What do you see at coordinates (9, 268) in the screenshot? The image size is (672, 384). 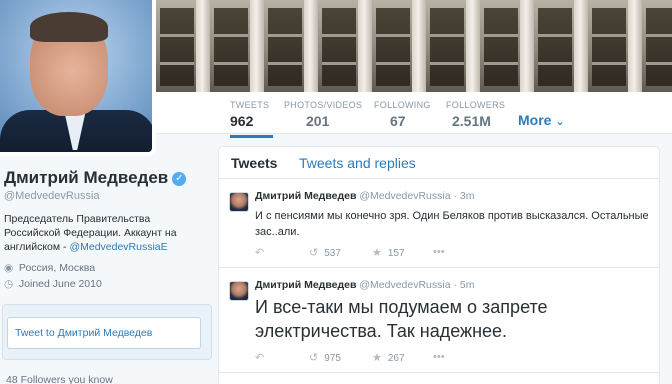 I see `location-pin-icon: ◉` at bounding box center [9, 268].